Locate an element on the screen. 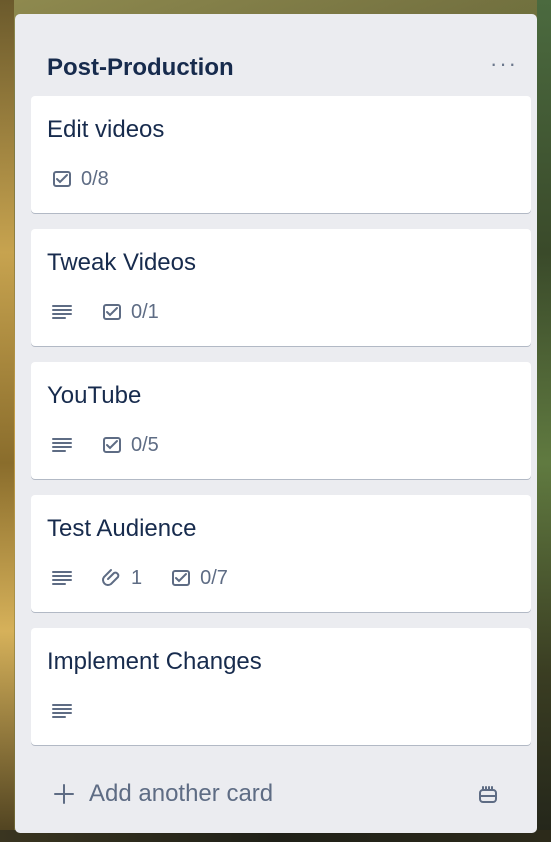 The height and width of the screenshot is (842, 551). checklist-count: 0/5 is located at coordinates (145, 444).